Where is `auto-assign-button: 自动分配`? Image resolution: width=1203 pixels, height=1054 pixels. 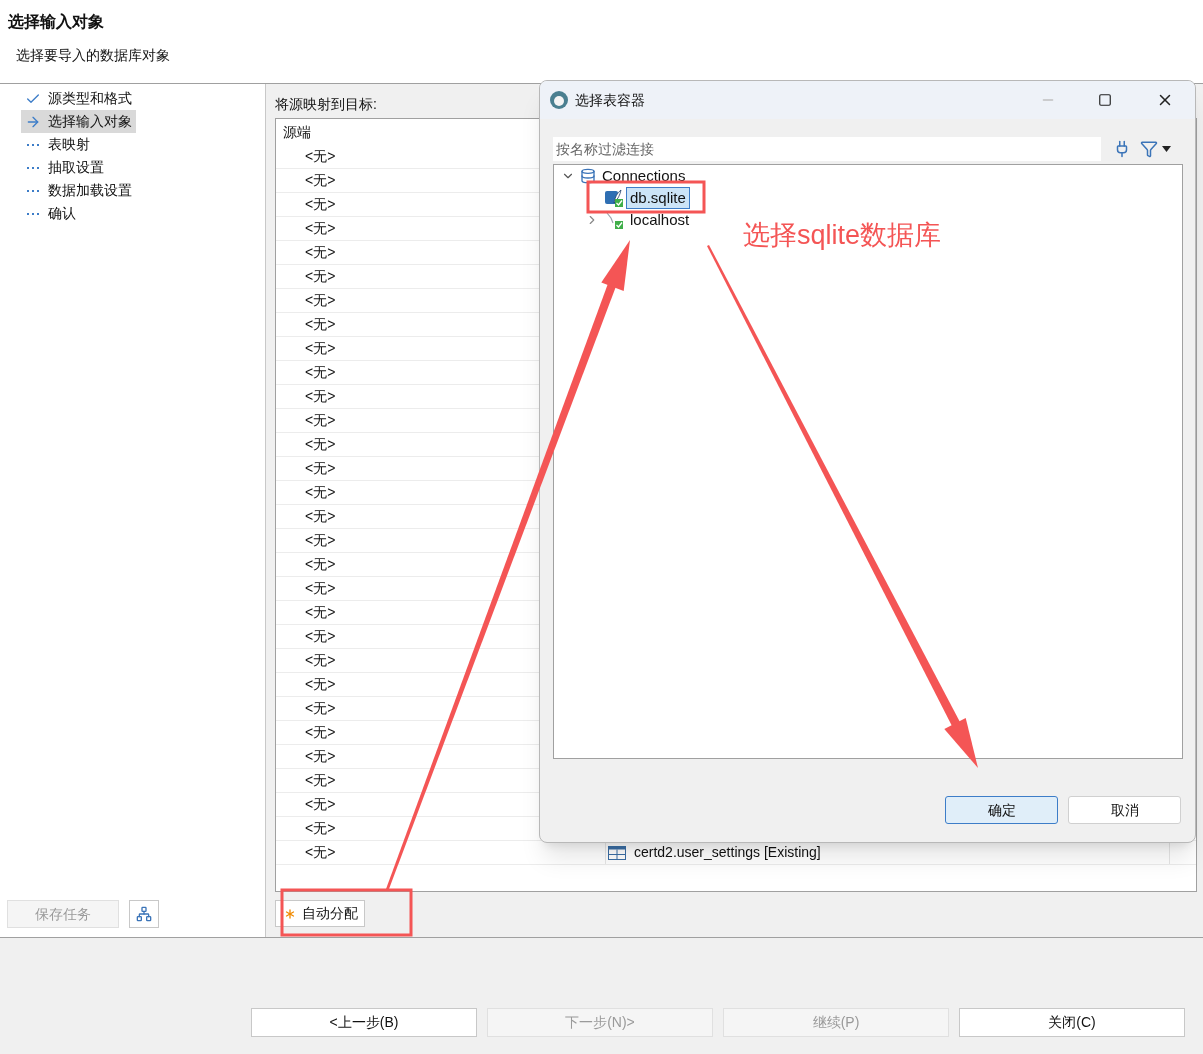 auto-assign-button: 自动分配 is located at coordinates (320, 913).